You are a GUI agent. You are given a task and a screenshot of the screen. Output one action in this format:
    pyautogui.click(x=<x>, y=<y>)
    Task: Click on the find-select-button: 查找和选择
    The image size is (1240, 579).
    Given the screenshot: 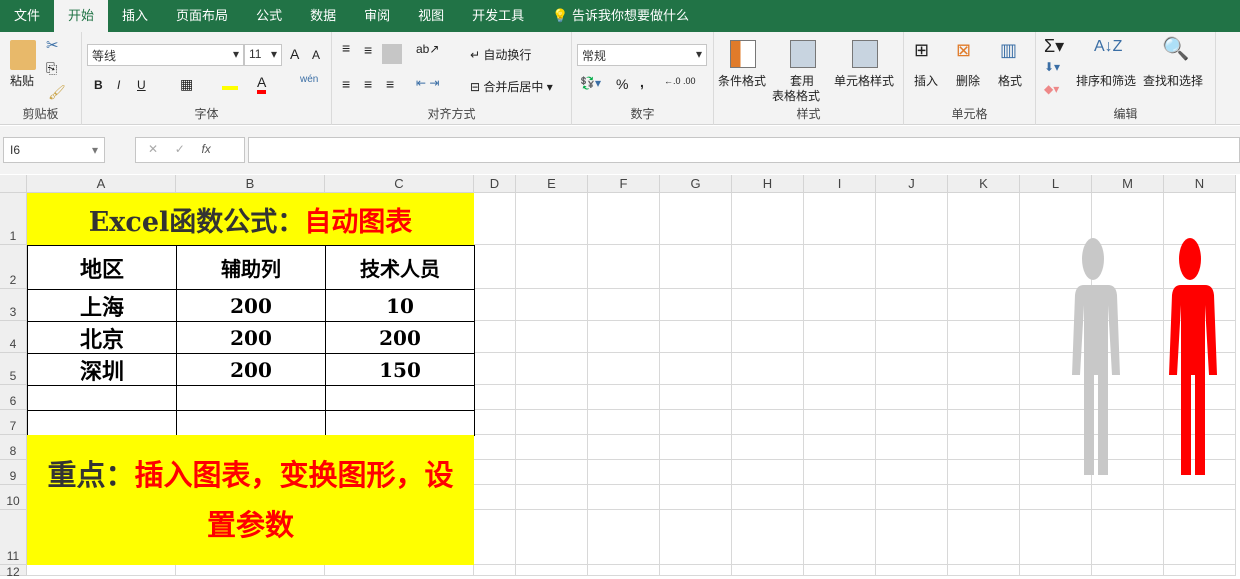 What is the action you would take?
    pyautogui.click(x=1173, y=80)
    